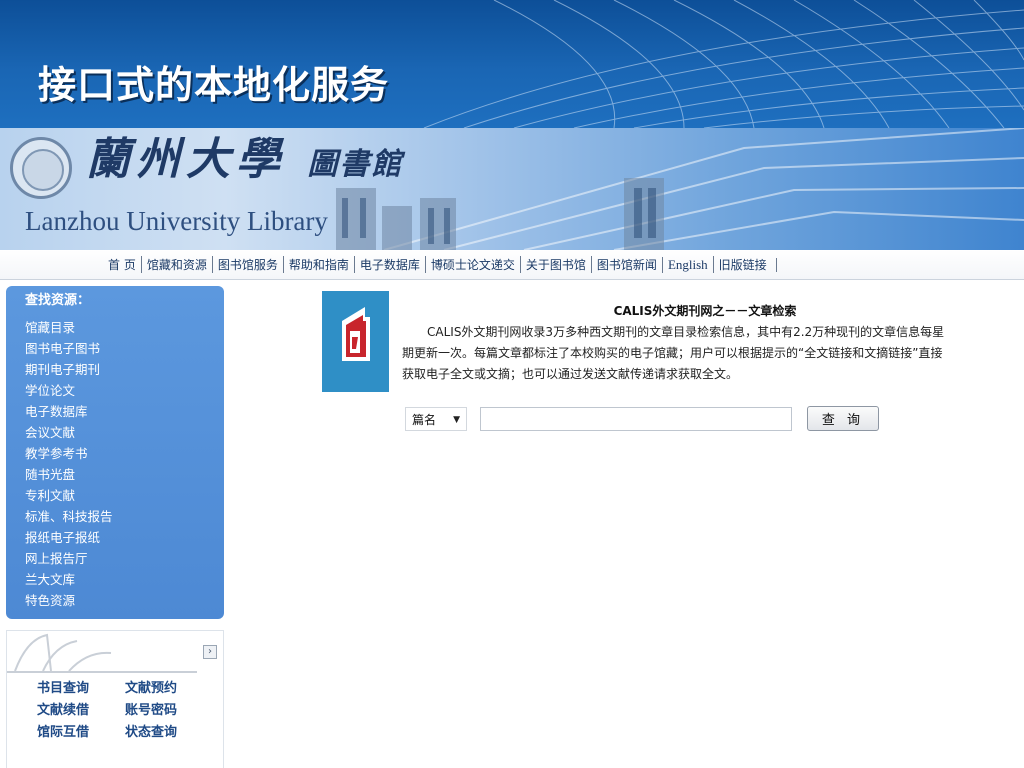 This screenshot has width=1024, height=768. Describe the element at coordinates (124, 348) in the screenshot. I see `resource-link-books: 图书电子图书` at that location.